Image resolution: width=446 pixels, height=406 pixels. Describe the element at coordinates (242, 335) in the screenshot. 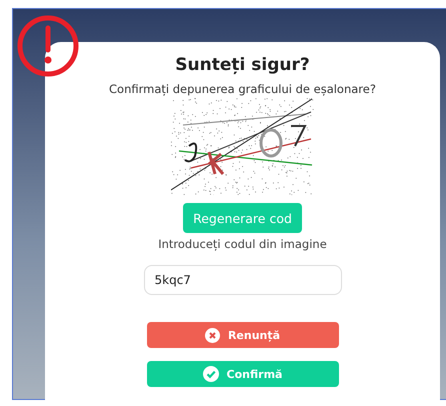

I see `cancel-button: Renunță` at that location.